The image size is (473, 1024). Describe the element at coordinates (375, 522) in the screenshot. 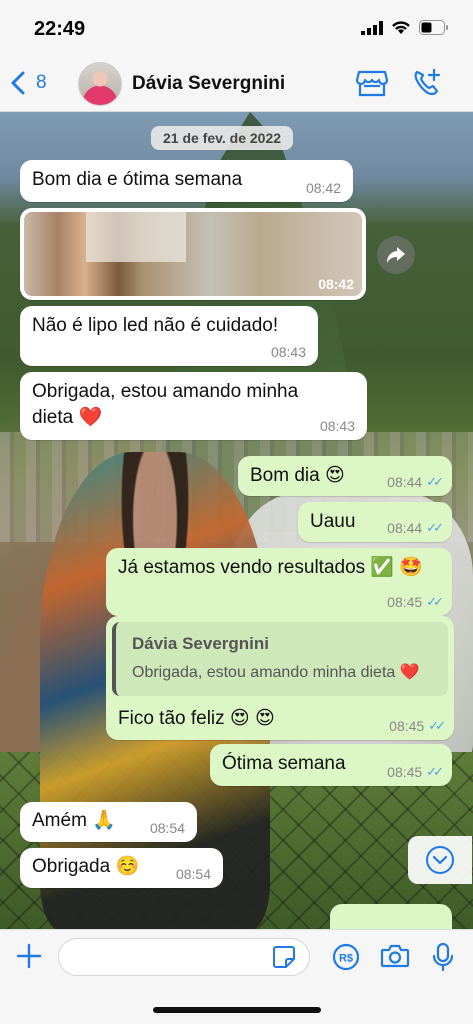

I see `message-bubble-outgoing: Uauu 08:44 ✓✓` at that location.